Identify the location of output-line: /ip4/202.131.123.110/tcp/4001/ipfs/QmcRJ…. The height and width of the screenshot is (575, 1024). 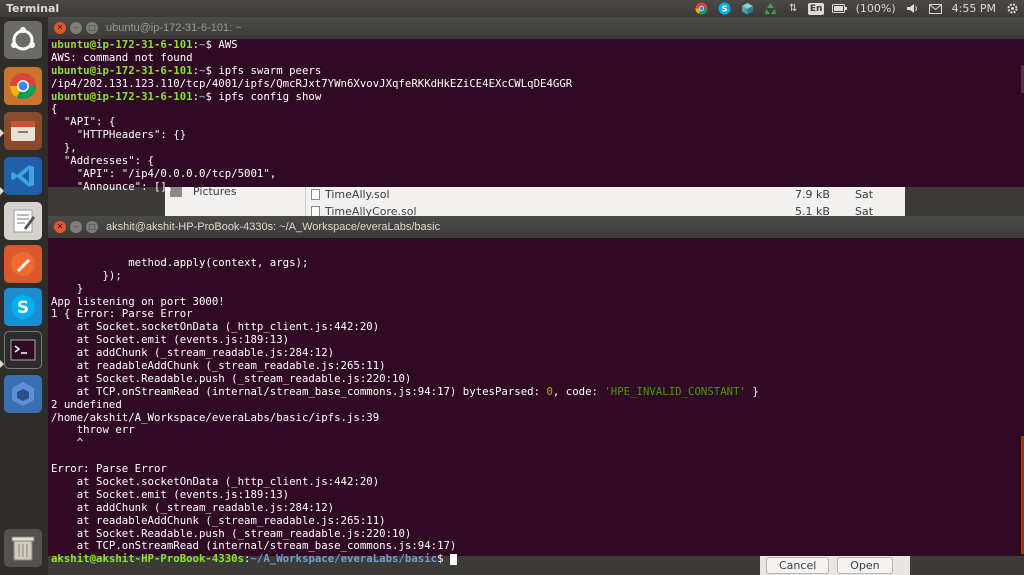
(537, 83).